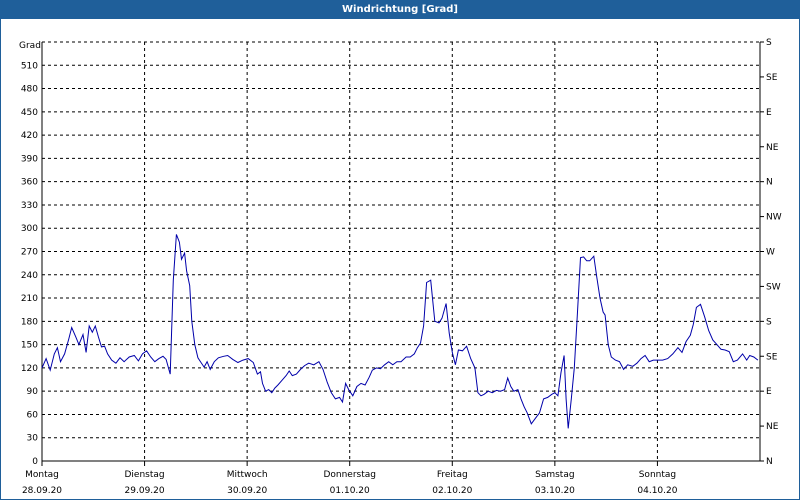  I want to click on x-tick-weekday: Sonntag, so click(657, 475).